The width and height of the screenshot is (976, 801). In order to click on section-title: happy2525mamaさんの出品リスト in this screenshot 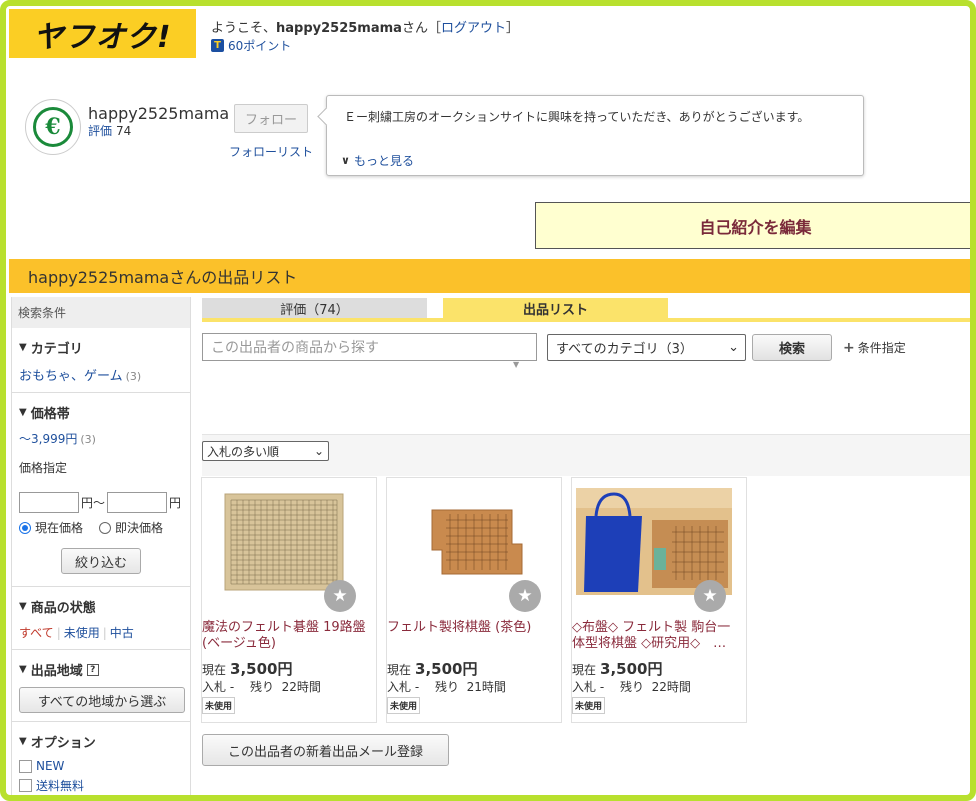, I will do `click(492, 276)`.